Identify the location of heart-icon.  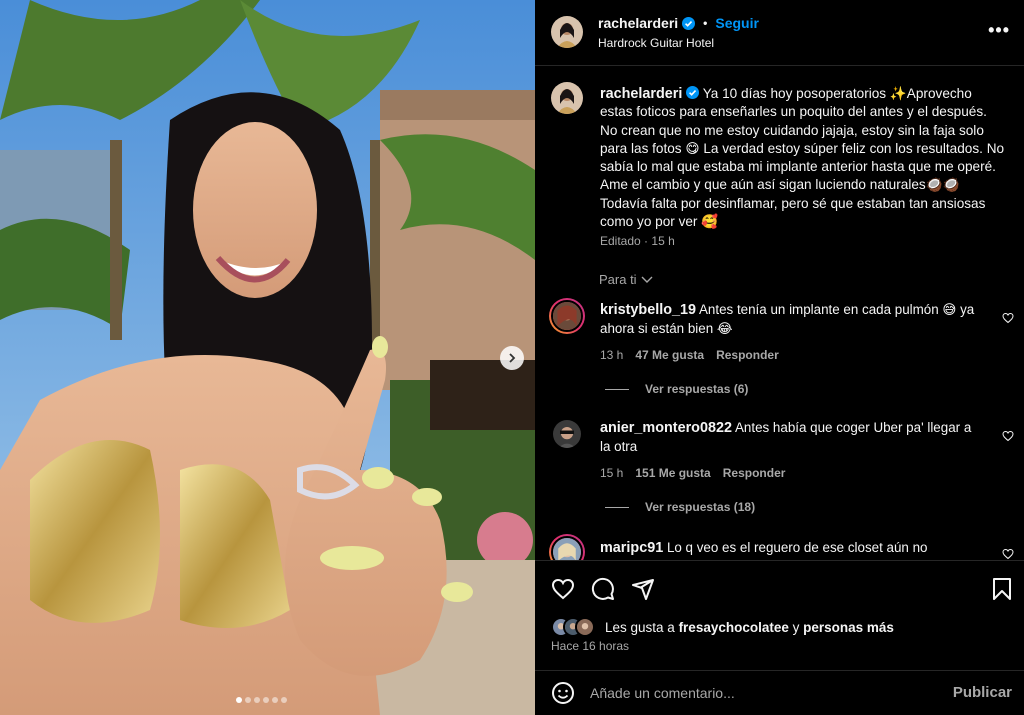
(563, 589).